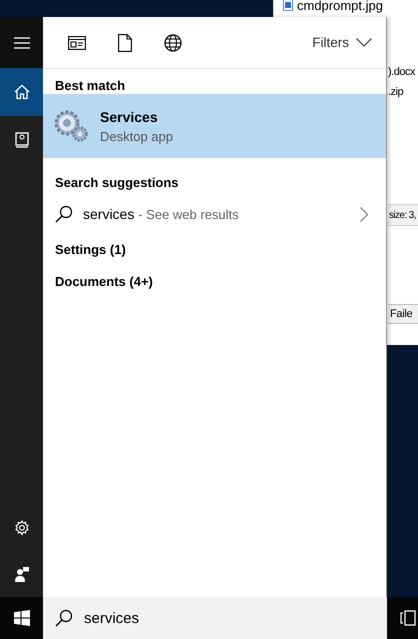 The height and width of the screenshot is (639, 418). I want to click on file-name: ).docx, so click(403, 72).